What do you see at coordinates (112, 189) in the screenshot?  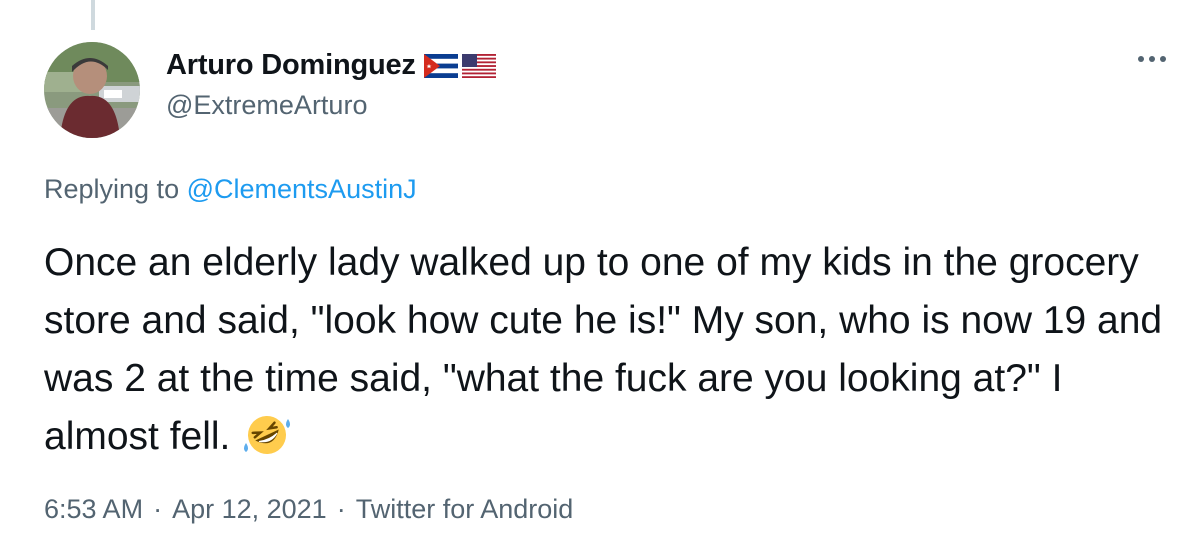 I see `replying-to-label: Replying to` at bounding box center [112, 189].